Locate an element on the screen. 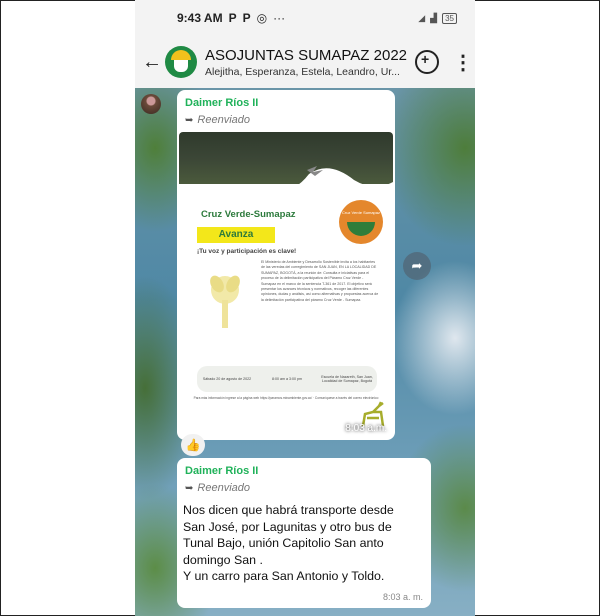  signal-icon: ▟ is located at coordinates (434, 17).